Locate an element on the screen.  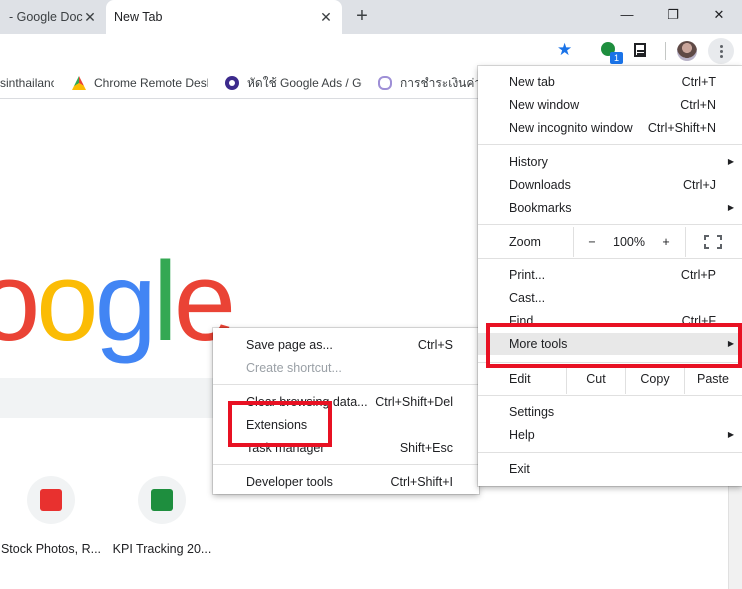
menu-item-label: Settings is located at coordinates (532, 412).